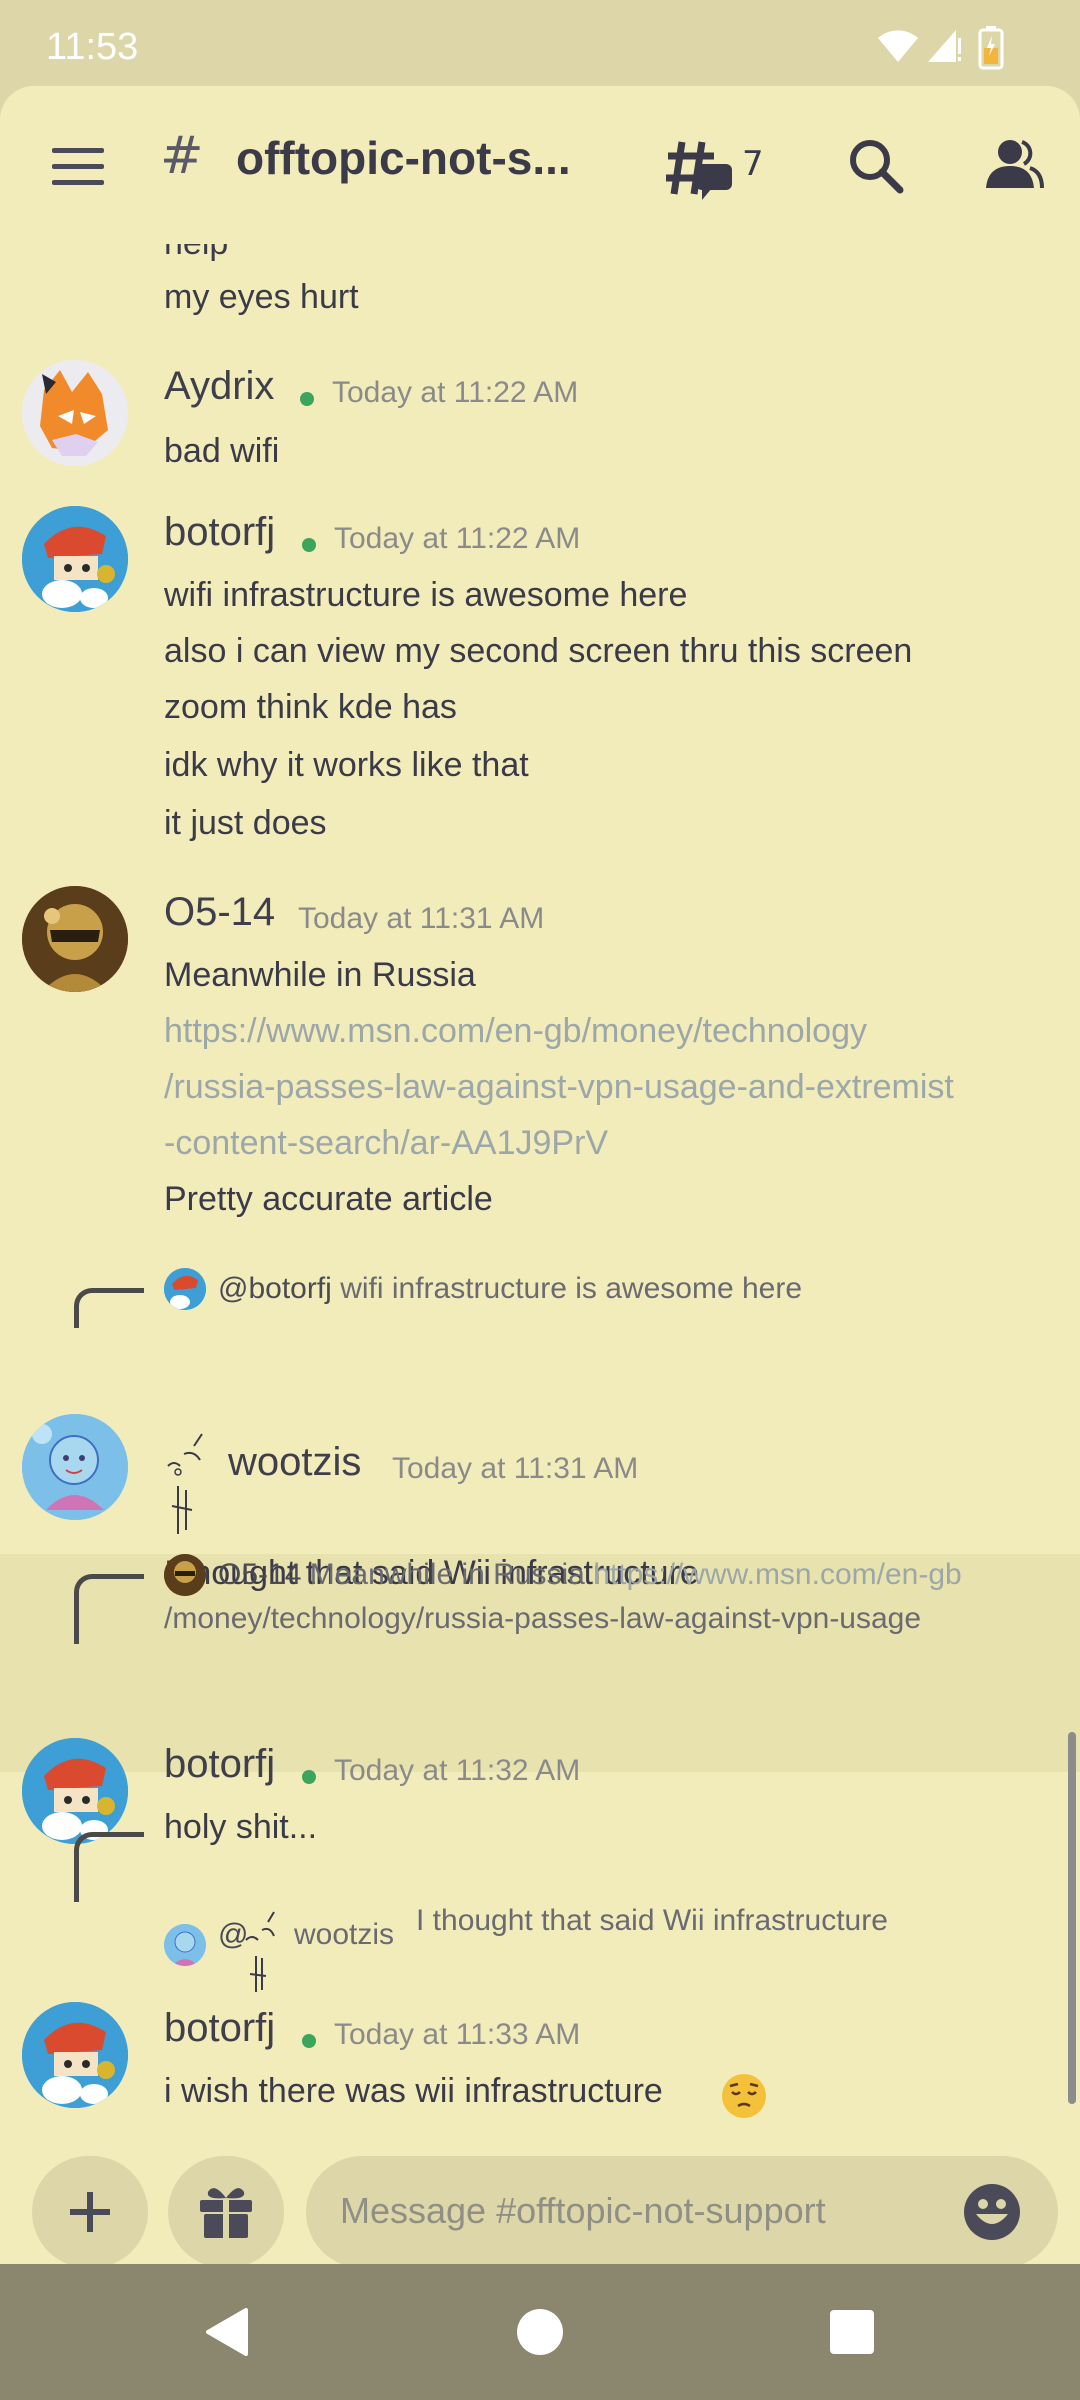 This screenshot has height=2400, width=1080. I want to click on message-line: idk why it works like that, so click(346, 765).